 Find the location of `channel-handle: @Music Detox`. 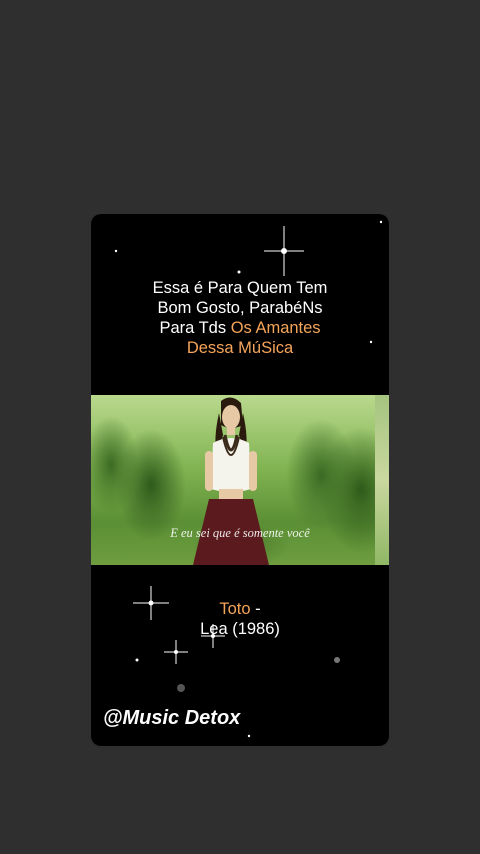

channel-handle: @Music Detox is located at coordinates (172, 718).